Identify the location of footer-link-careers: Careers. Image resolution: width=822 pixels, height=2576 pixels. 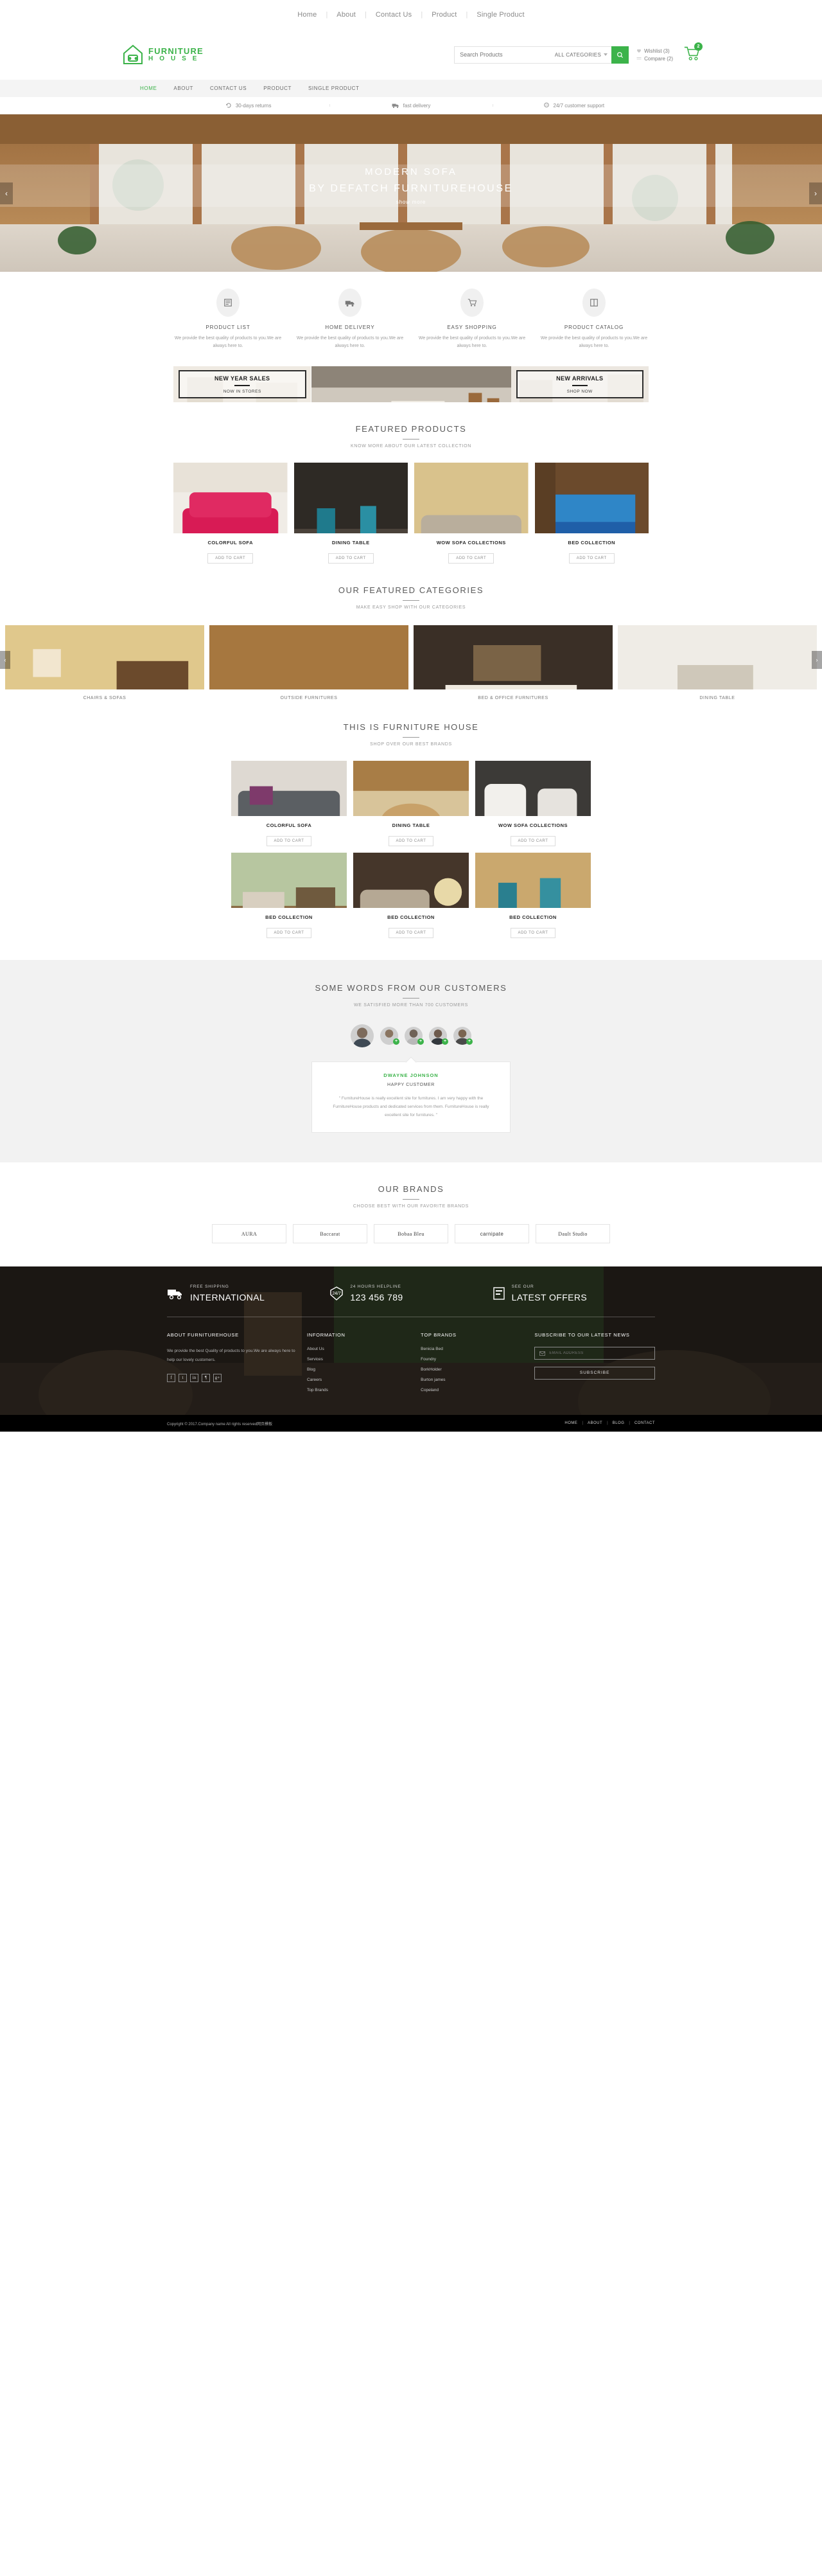
(360, 1380).